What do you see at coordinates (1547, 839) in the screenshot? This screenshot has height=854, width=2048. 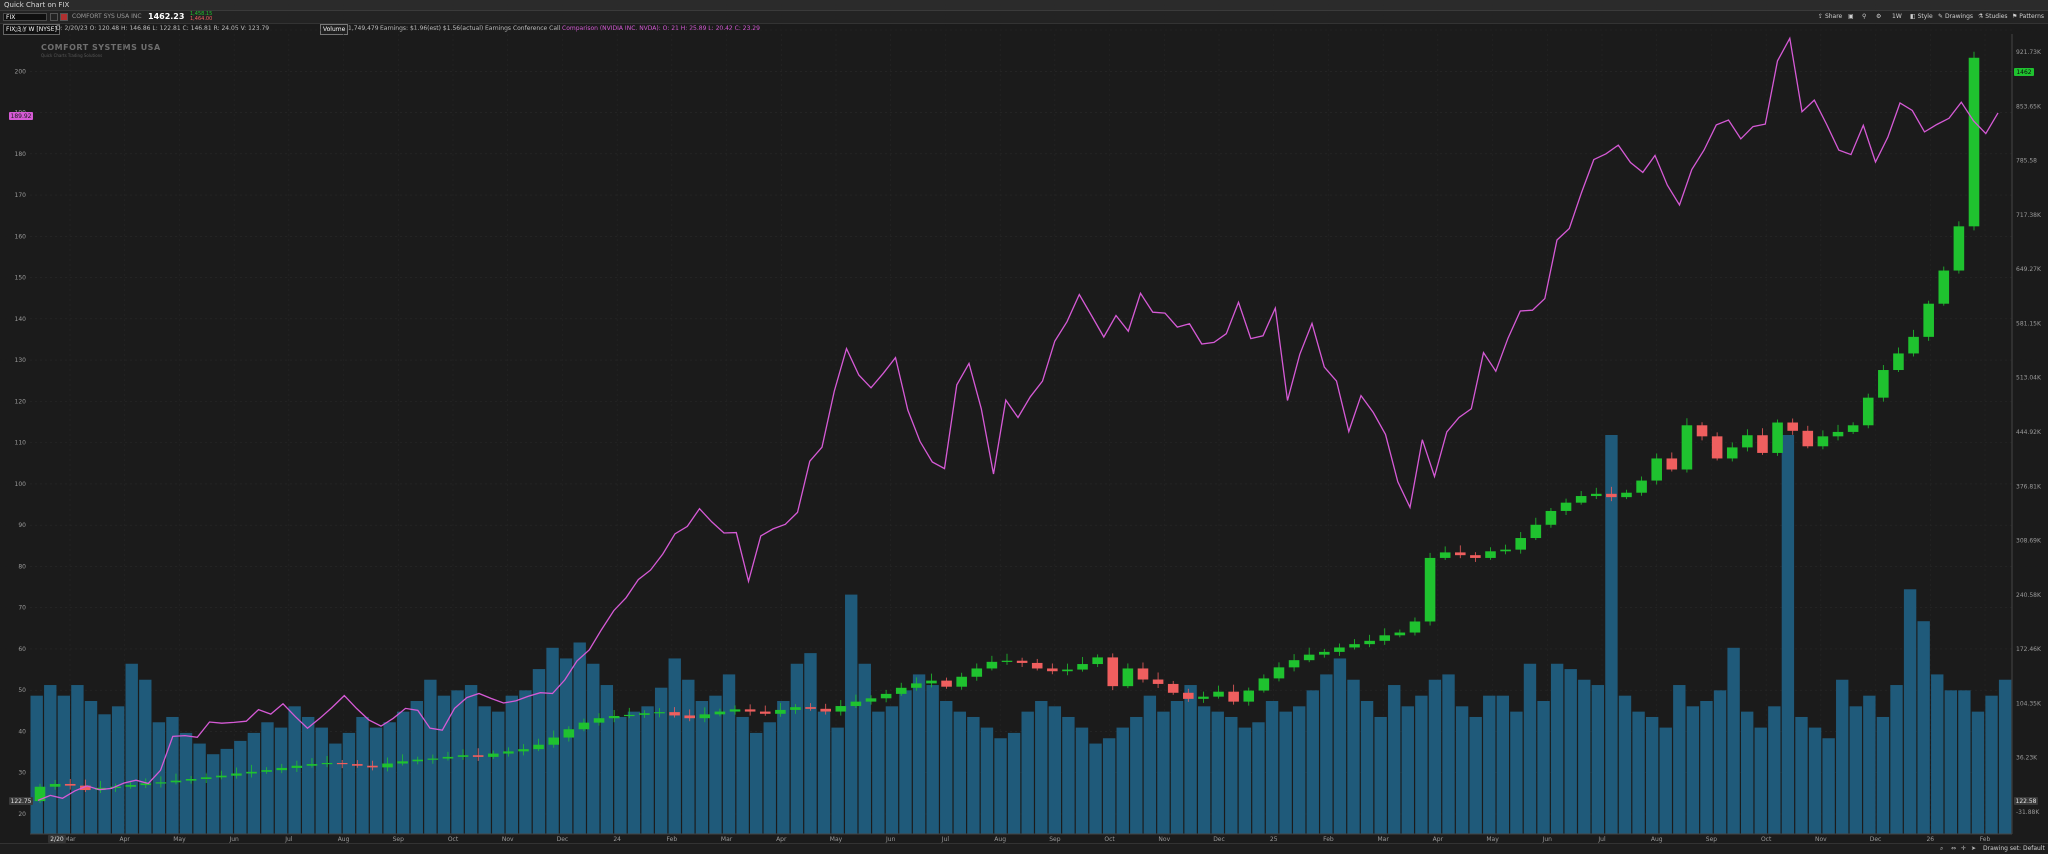 I see `x-tick-label: Jun` at bounding box center [1547, 839].